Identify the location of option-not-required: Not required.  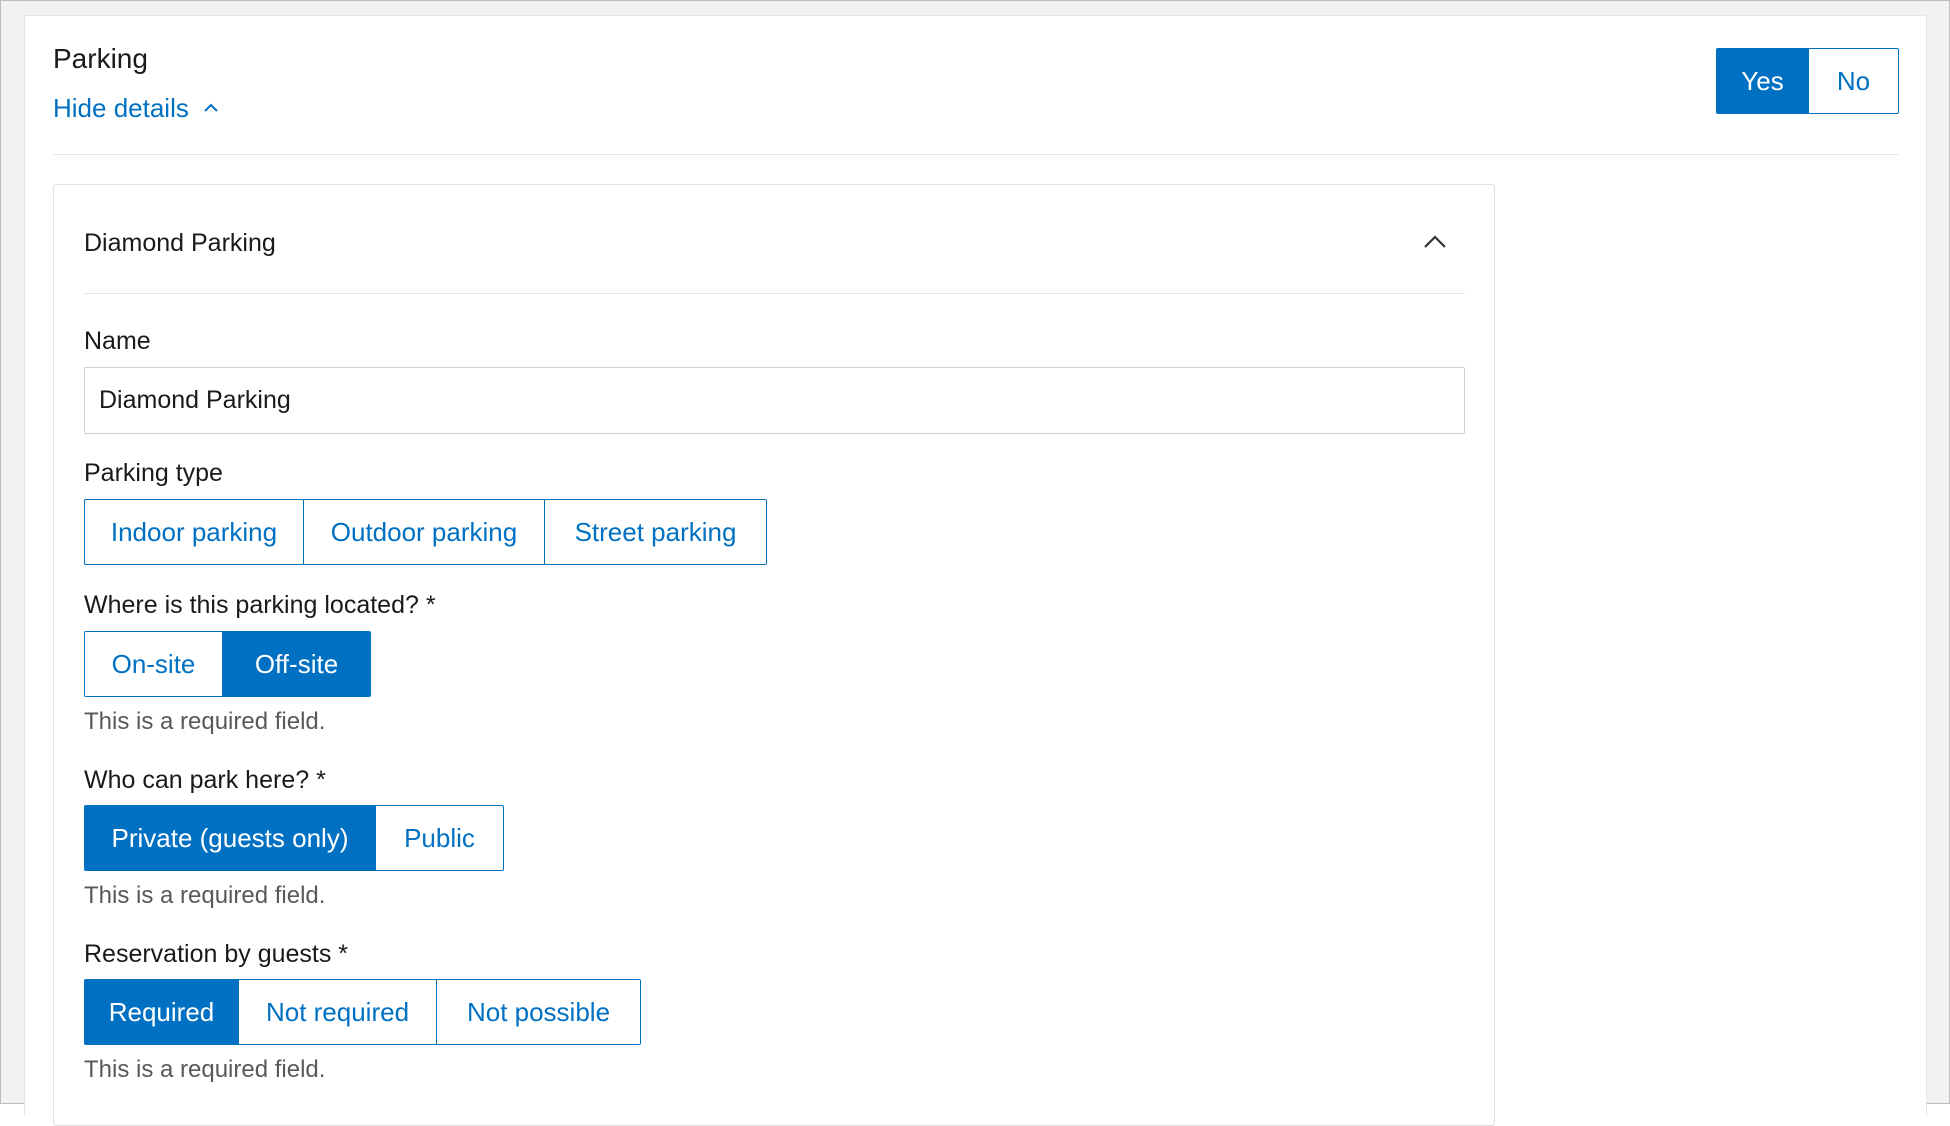
(337, 1012).